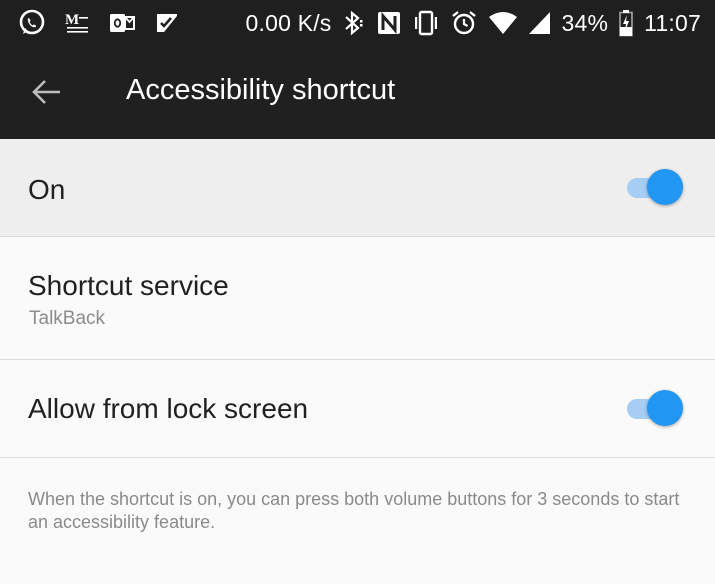 This screenshot has width=715, height=584. Describe the element at coordinates (426, 23) in the screenshot. I see `vibrate-icon` at that location.